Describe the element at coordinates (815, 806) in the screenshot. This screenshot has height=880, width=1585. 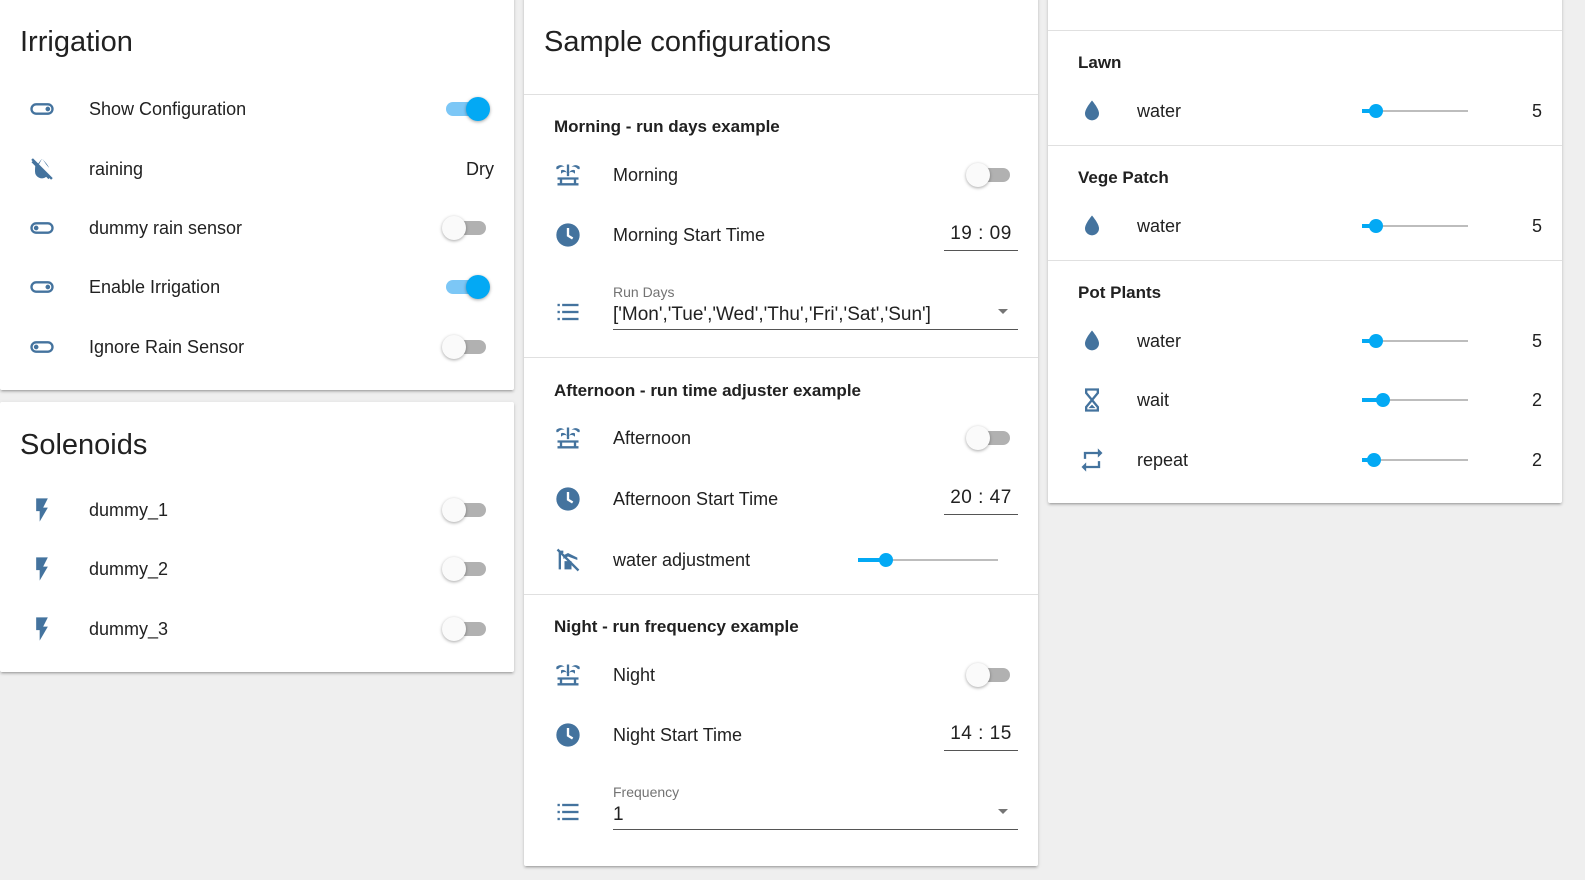
I see `frequency-dropdown: Frequency 1` at that location.